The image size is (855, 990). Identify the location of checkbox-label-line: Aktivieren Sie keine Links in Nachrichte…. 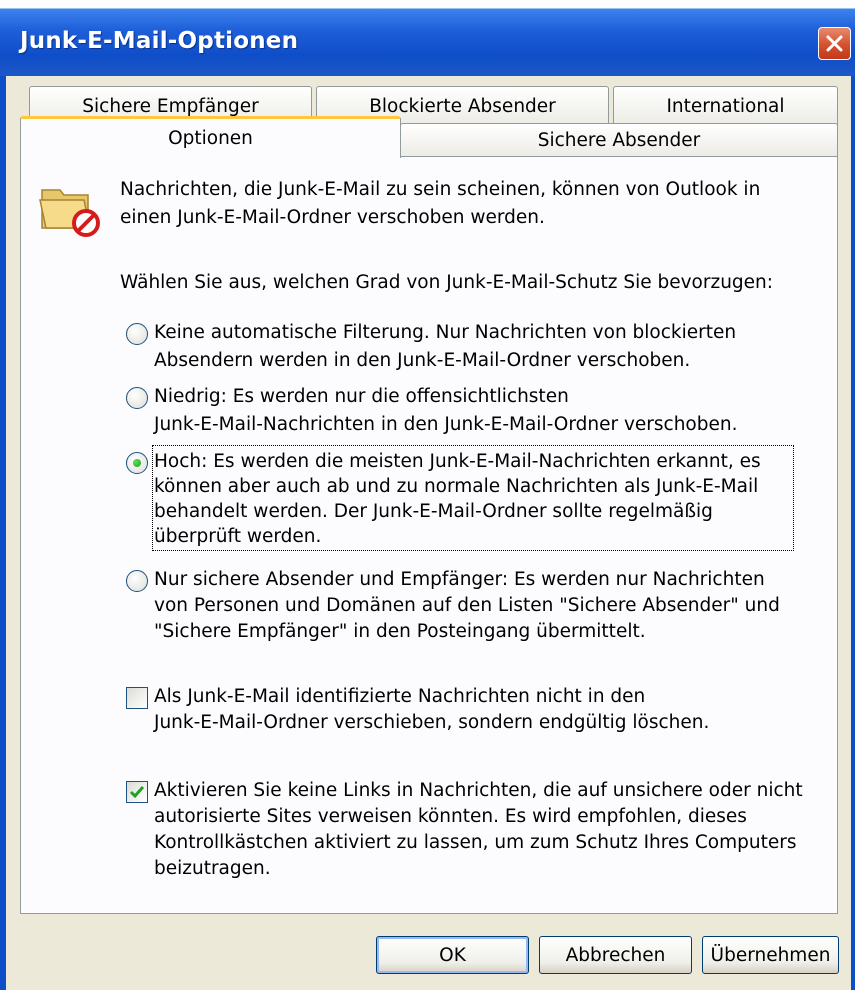
(478, 790).